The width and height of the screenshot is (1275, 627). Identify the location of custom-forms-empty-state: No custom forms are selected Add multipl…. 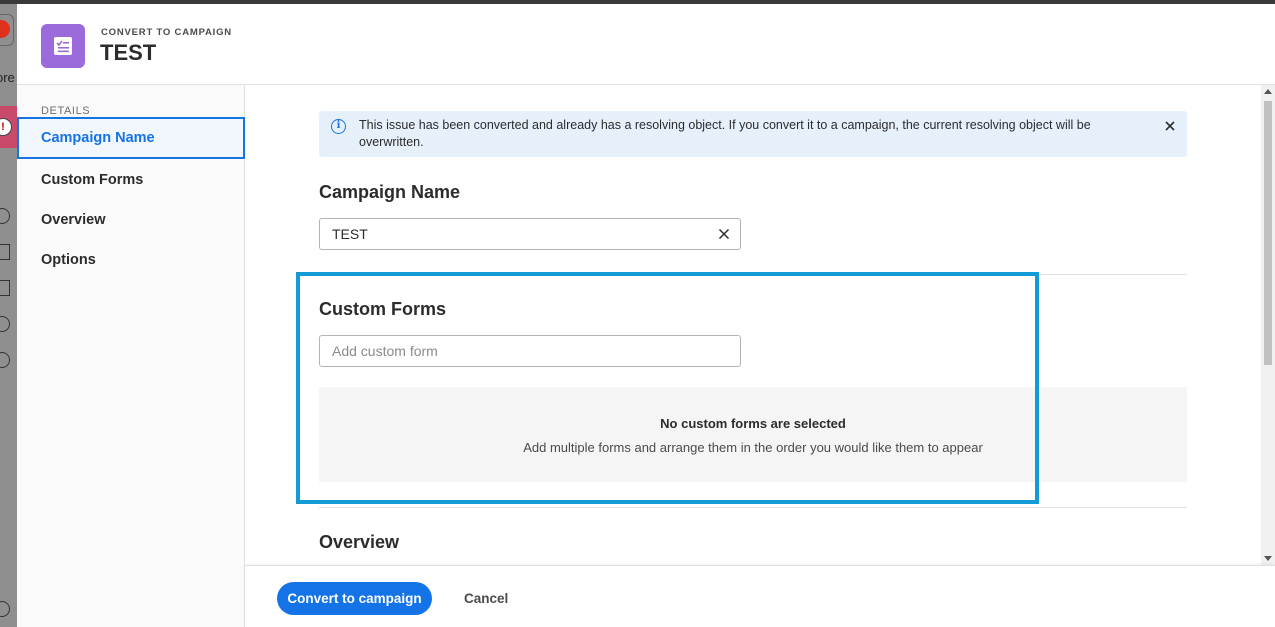
(753, 434).